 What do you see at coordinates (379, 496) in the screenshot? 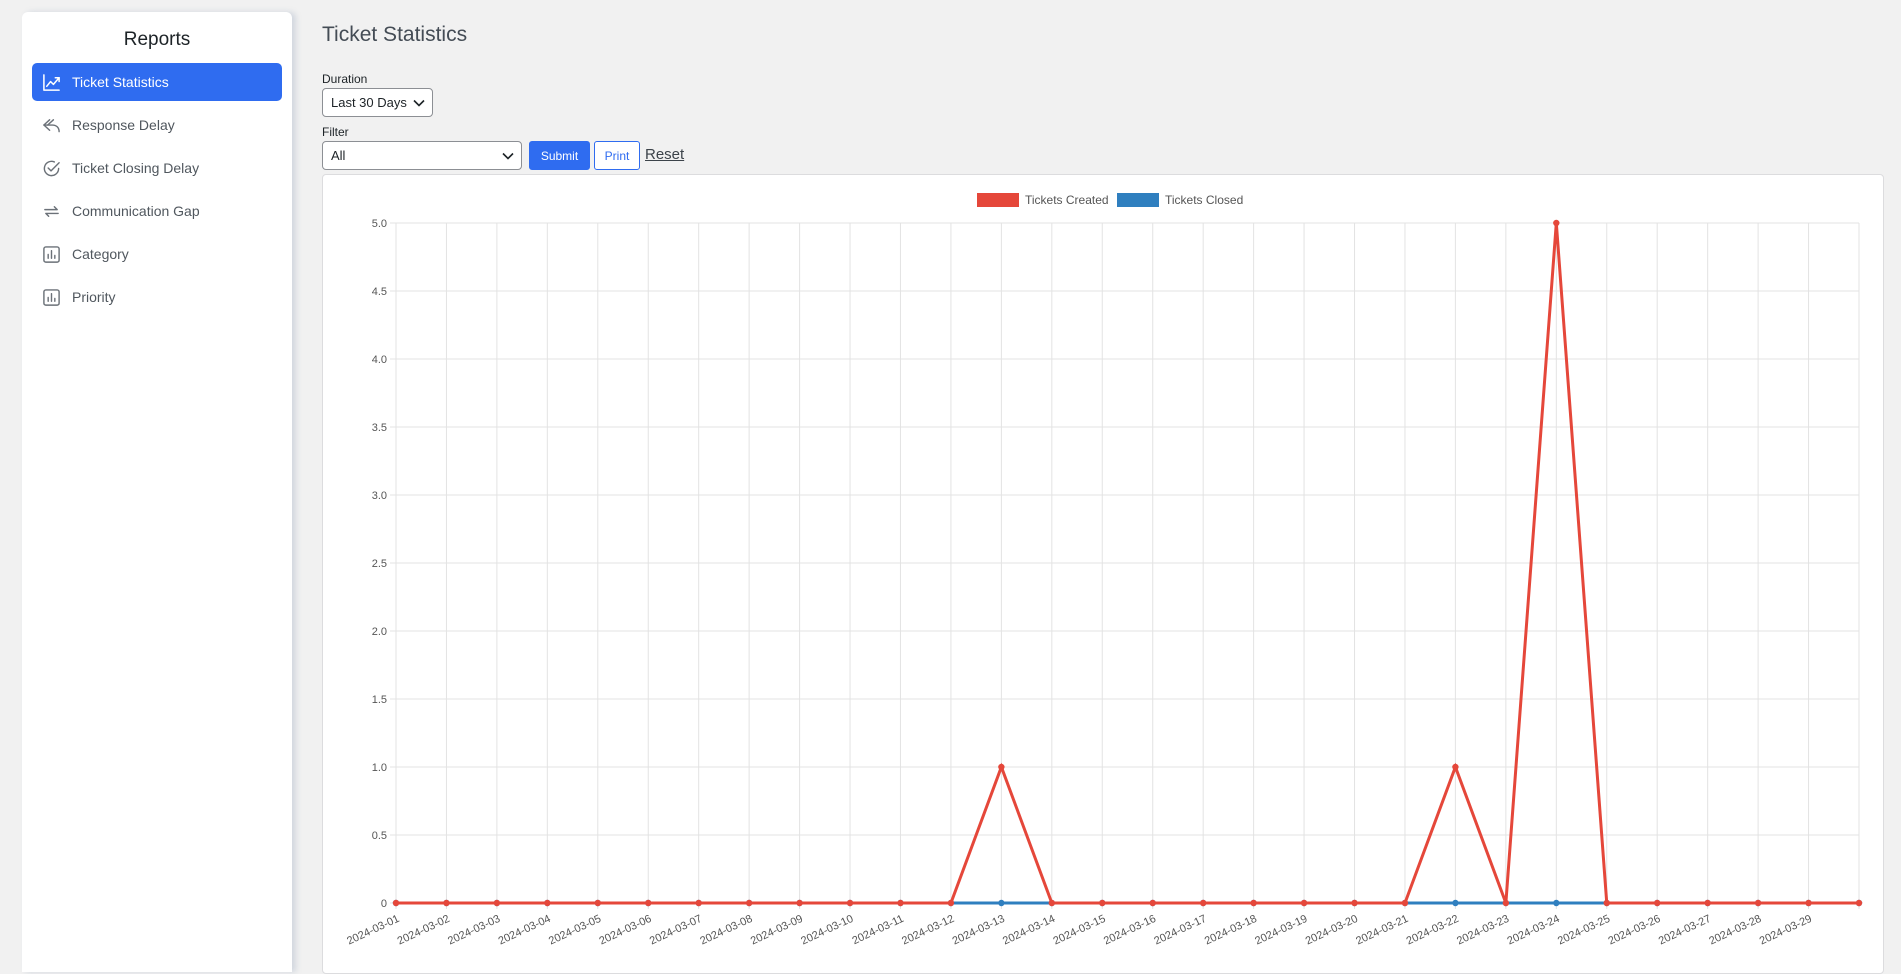
I see `y-tick-label: 3.0` at bounding box center [379, 496].